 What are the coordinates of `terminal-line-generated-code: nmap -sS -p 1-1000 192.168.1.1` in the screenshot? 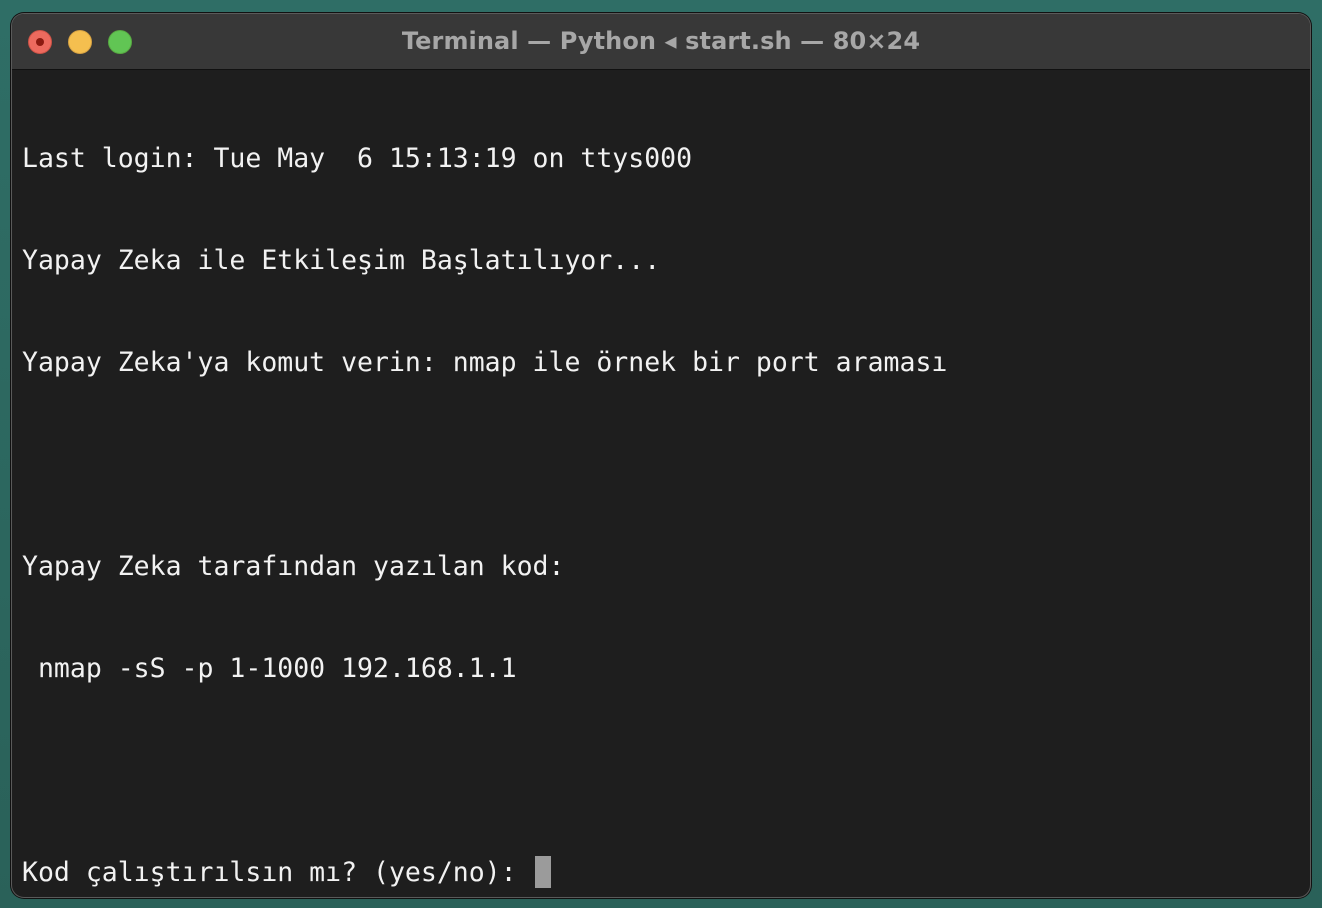 It's located at (269, 668).